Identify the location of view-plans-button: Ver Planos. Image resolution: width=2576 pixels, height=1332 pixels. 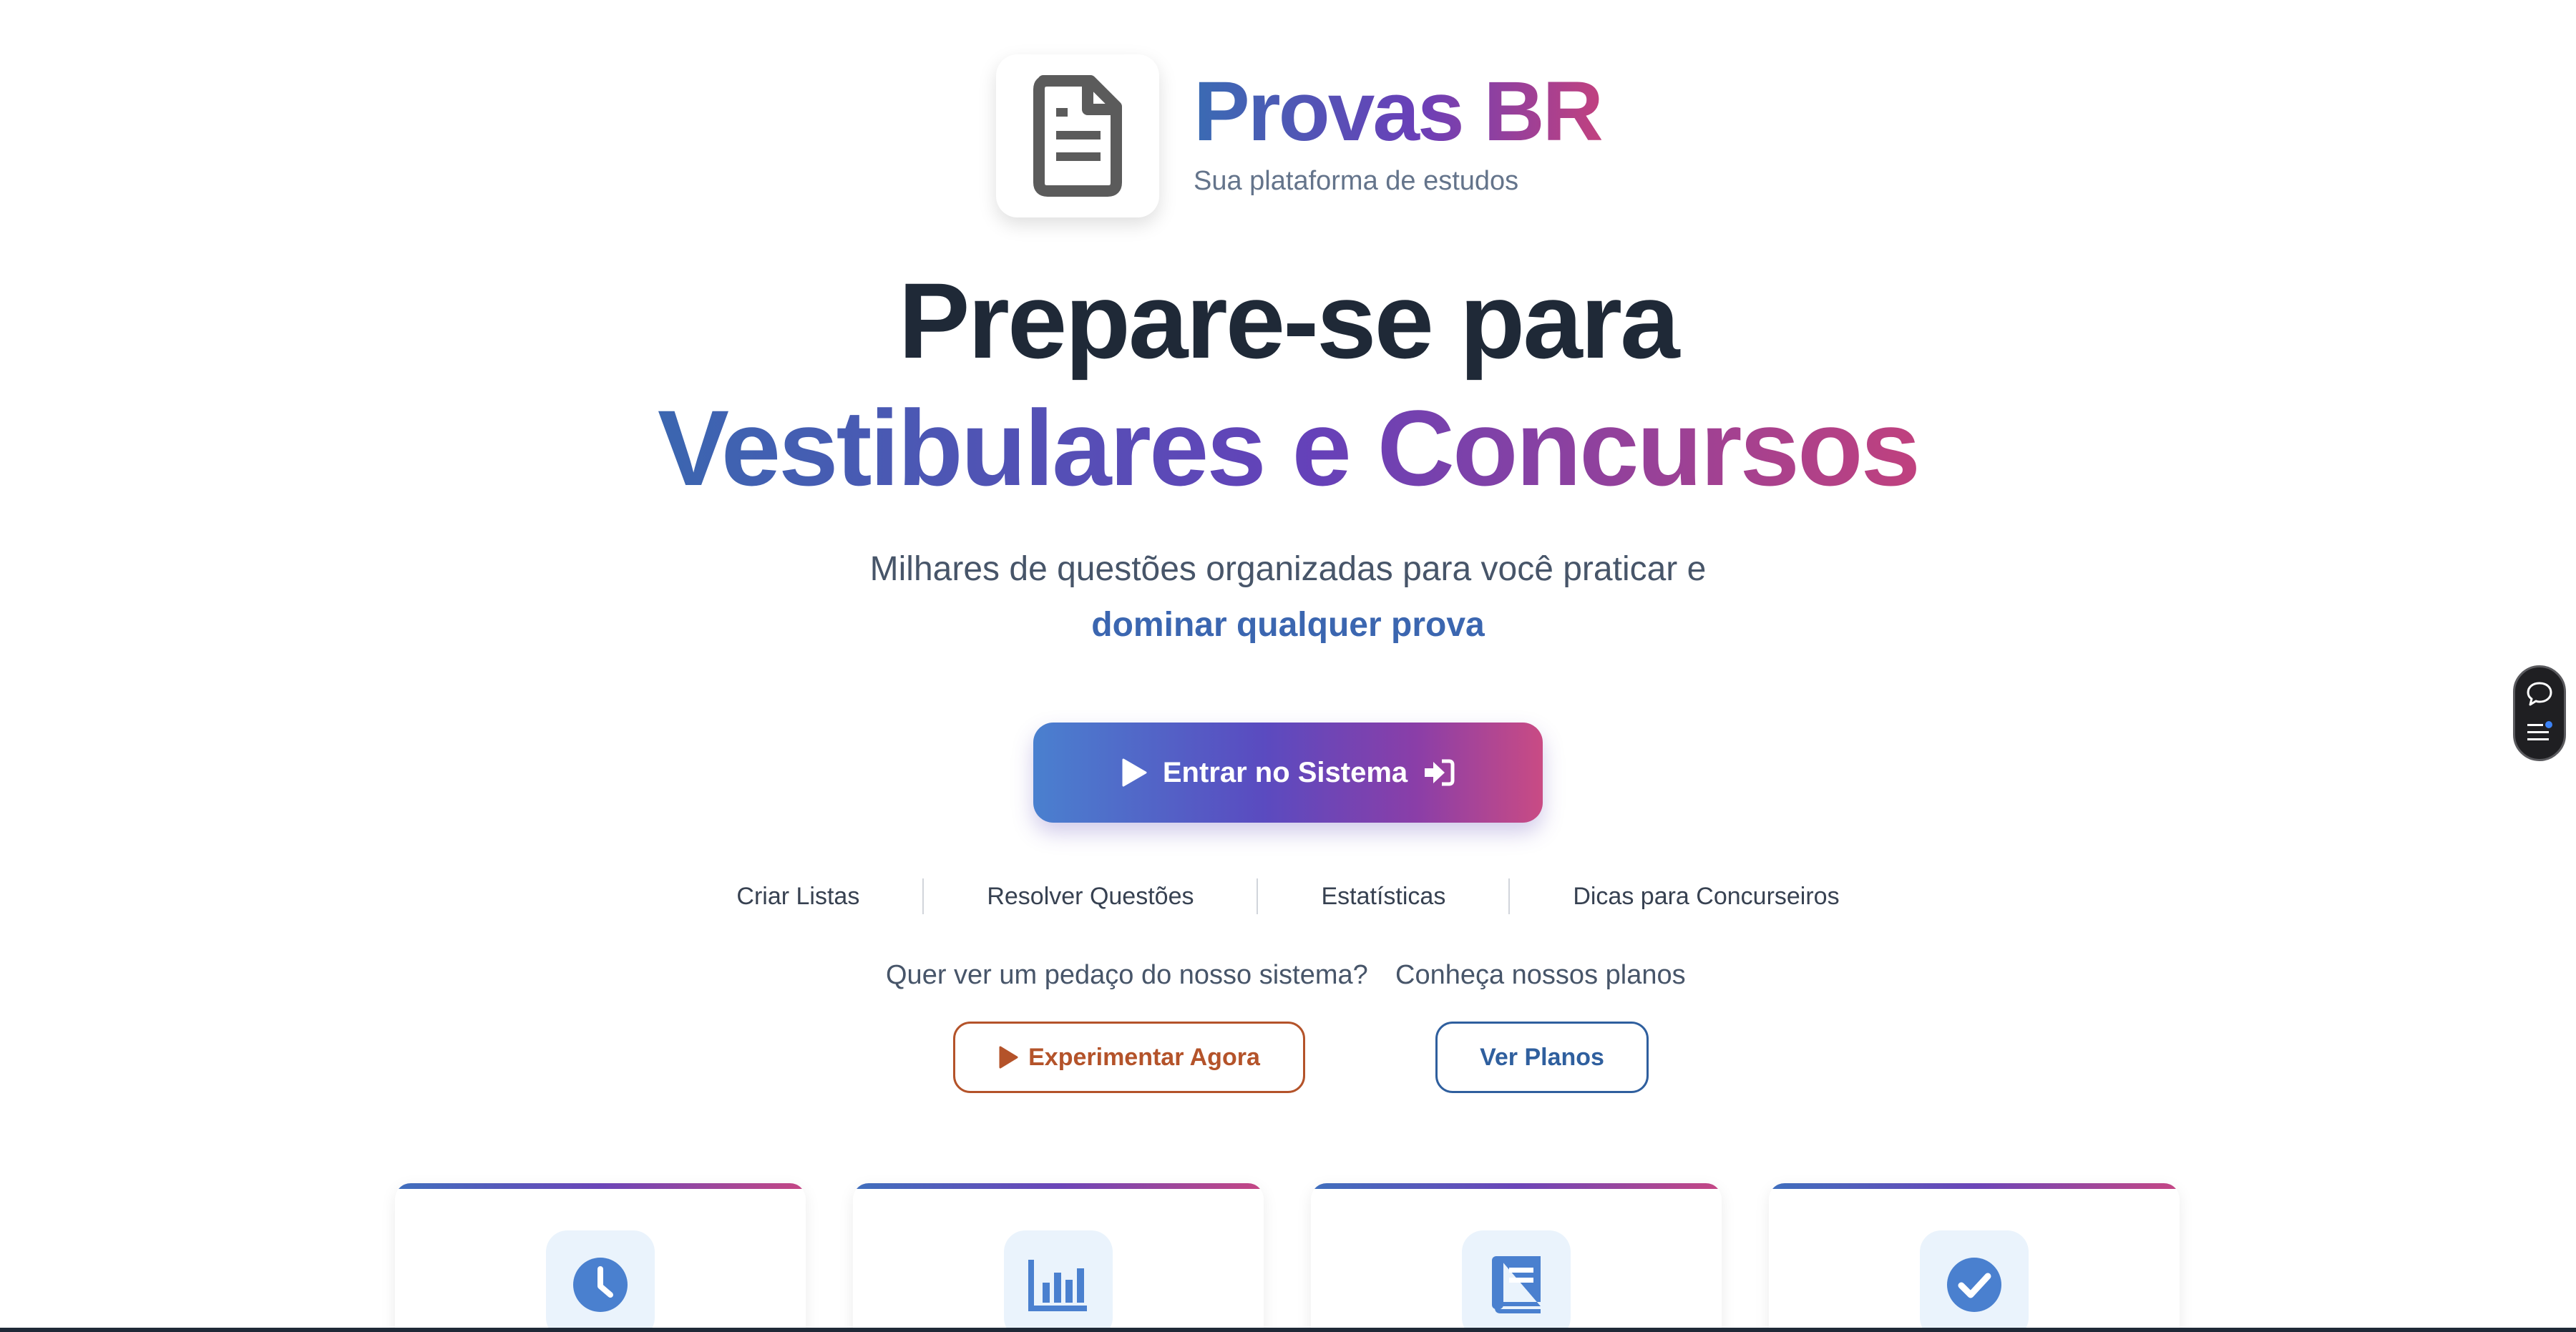
(1542, 1057).